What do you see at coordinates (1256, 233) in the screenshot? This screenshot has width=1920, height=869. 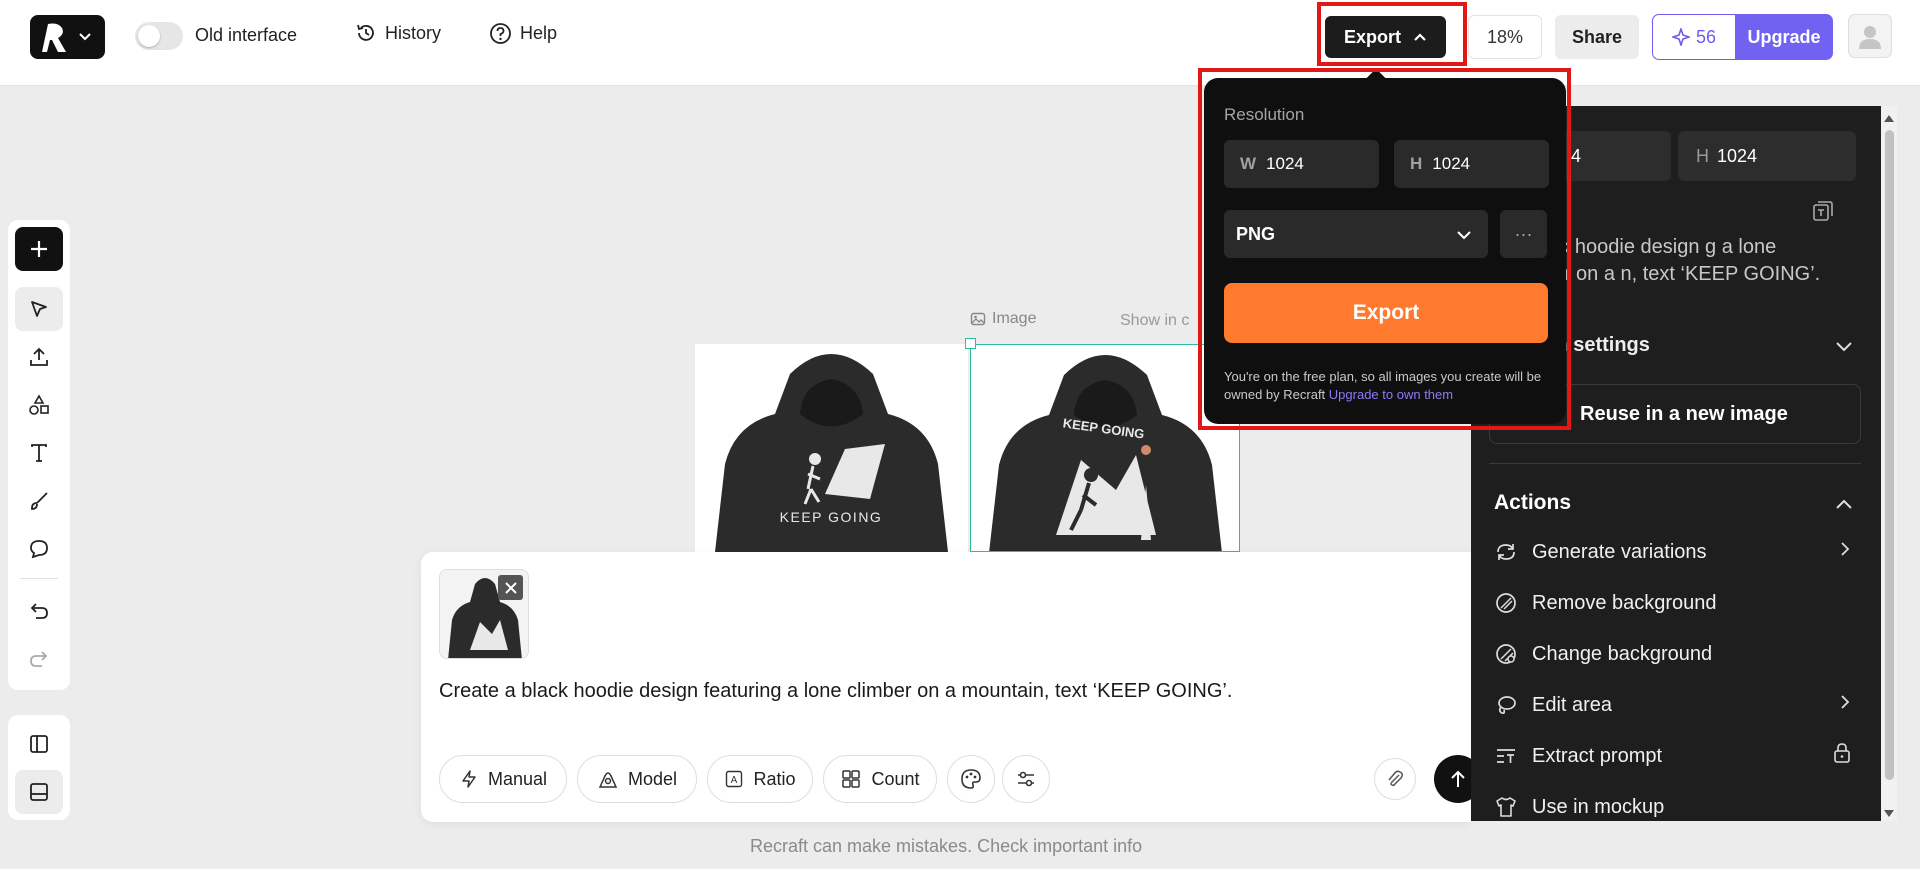 I see `format-value: PNG` at bounding box center [1256, 233].